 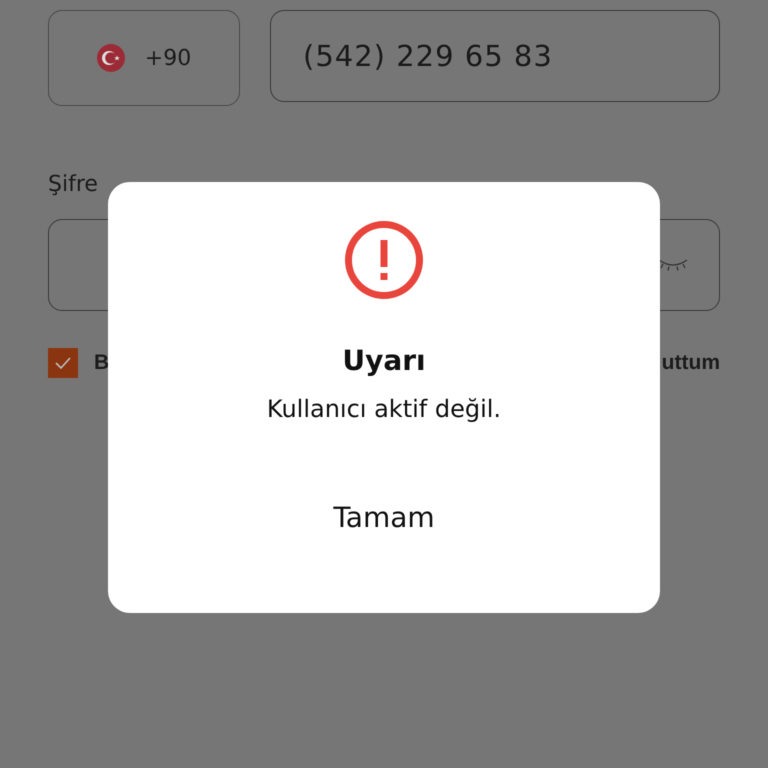 What do you see at coordinates (73, 184) in the screenshot?
I see `password-label: Şifre` at bounding box center [73, 184].